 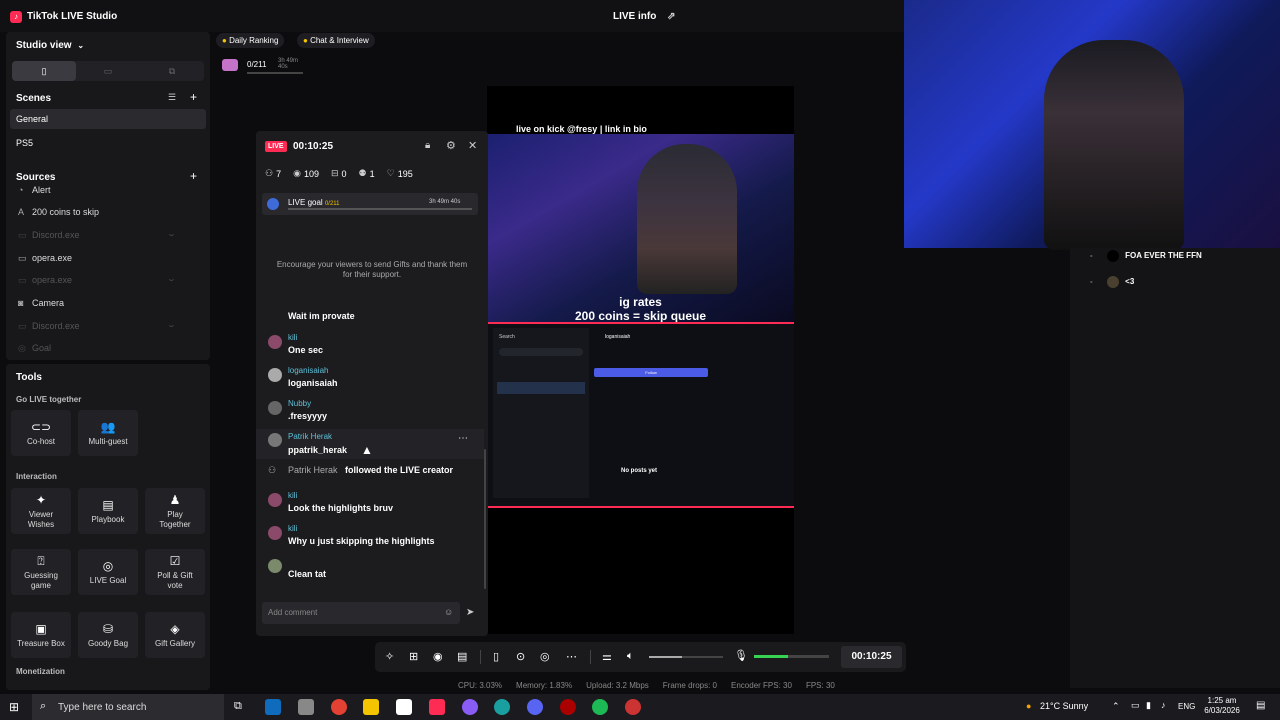 I want to click on source-item-discord-hidden: ▭ Discord.exe ⌣, so click(x=106, y=326).